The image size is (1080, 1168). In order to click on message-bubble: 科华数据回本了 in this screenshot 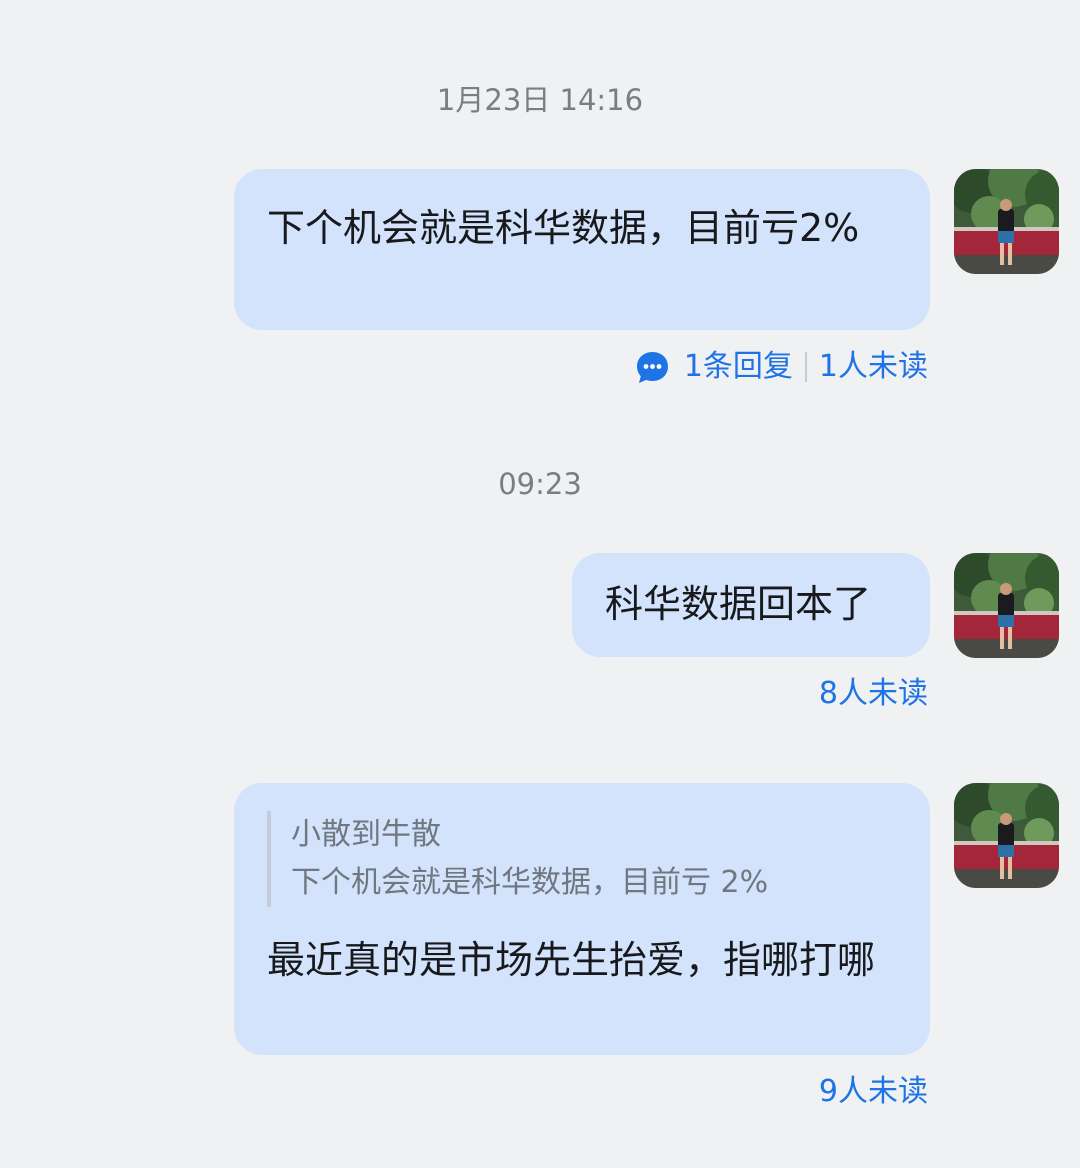, I will do `click(751, 605)`.